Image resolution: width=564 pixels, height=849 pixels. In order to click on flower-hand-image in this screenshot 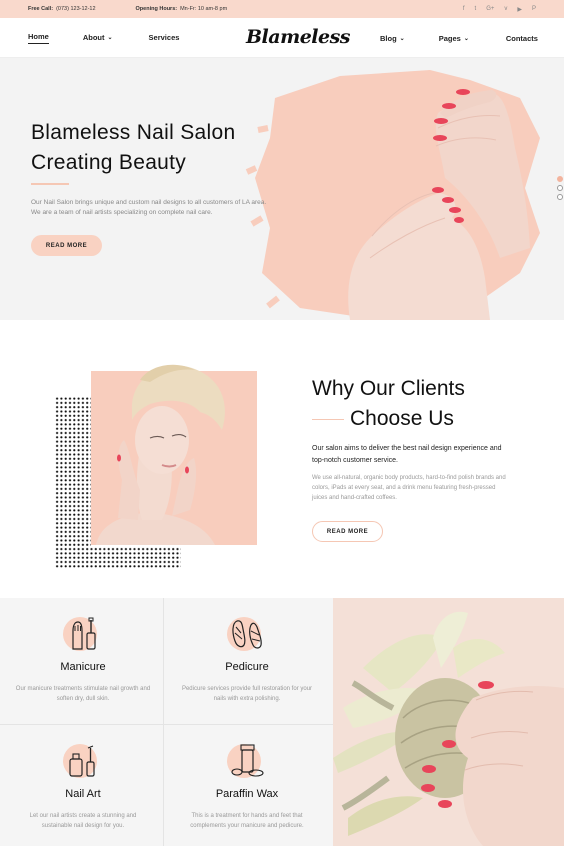, I will do `click(448, 722)`.